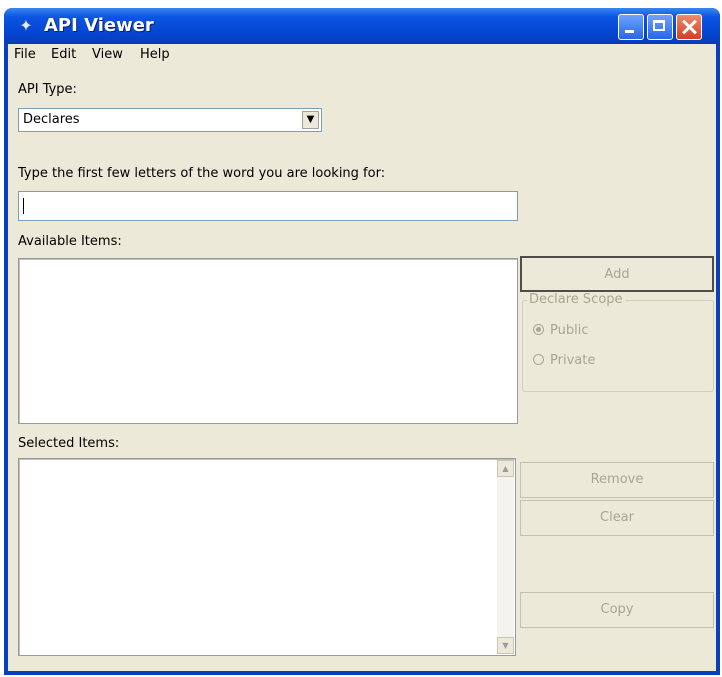 The image size is (722, 677). I want to click on copy-button: Copy, so click(617, 610).